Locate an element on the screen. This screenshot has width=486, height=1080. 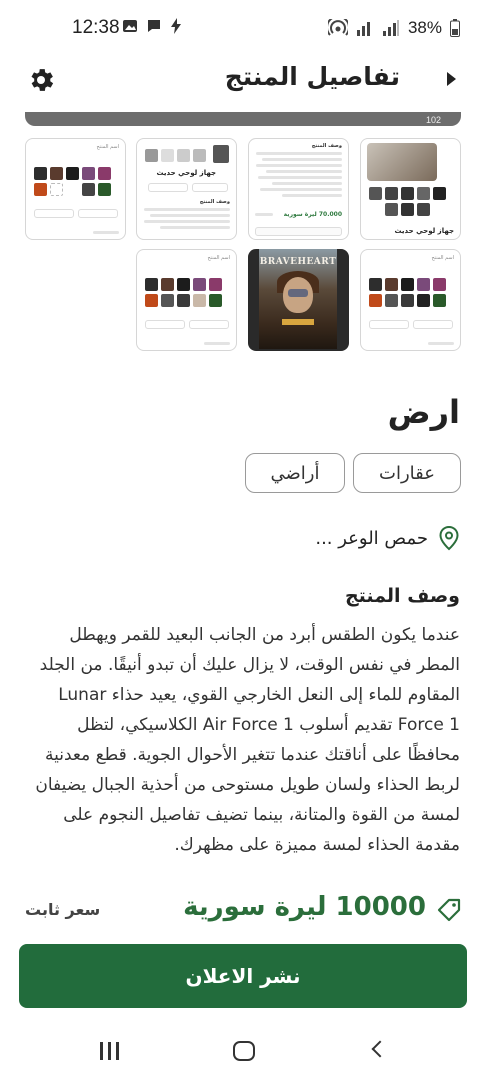
gallery-thumbnail: جهاز لوحي حديث وصف المنتج is located at coordinates (186, 189).